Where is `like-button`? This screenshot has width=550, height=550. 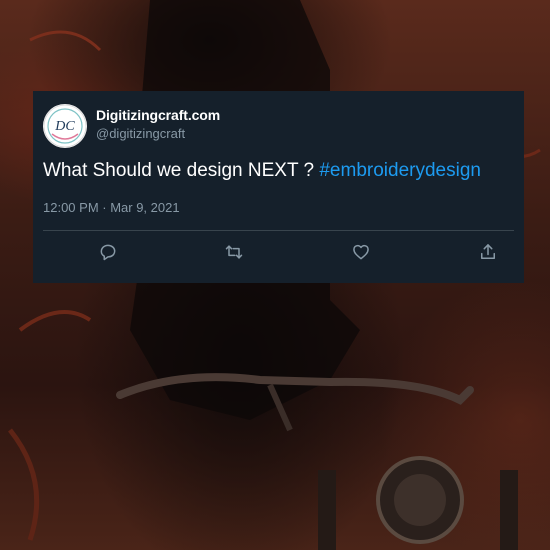 like-button is located at coordinates (361, 252).